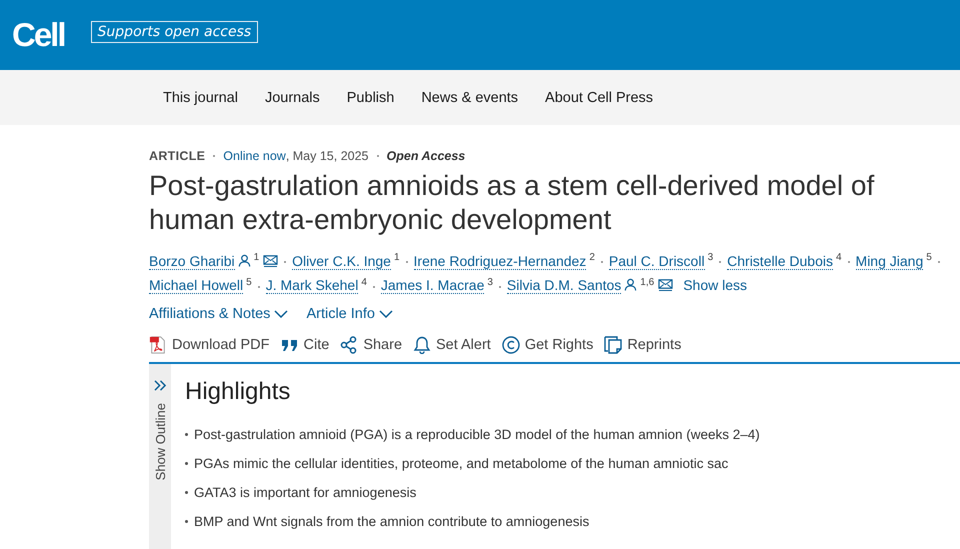  What do you see at coordinates (715, 285) in the screenshot?
I see `show-less-link: Show less` at bounding box center [715, 285].